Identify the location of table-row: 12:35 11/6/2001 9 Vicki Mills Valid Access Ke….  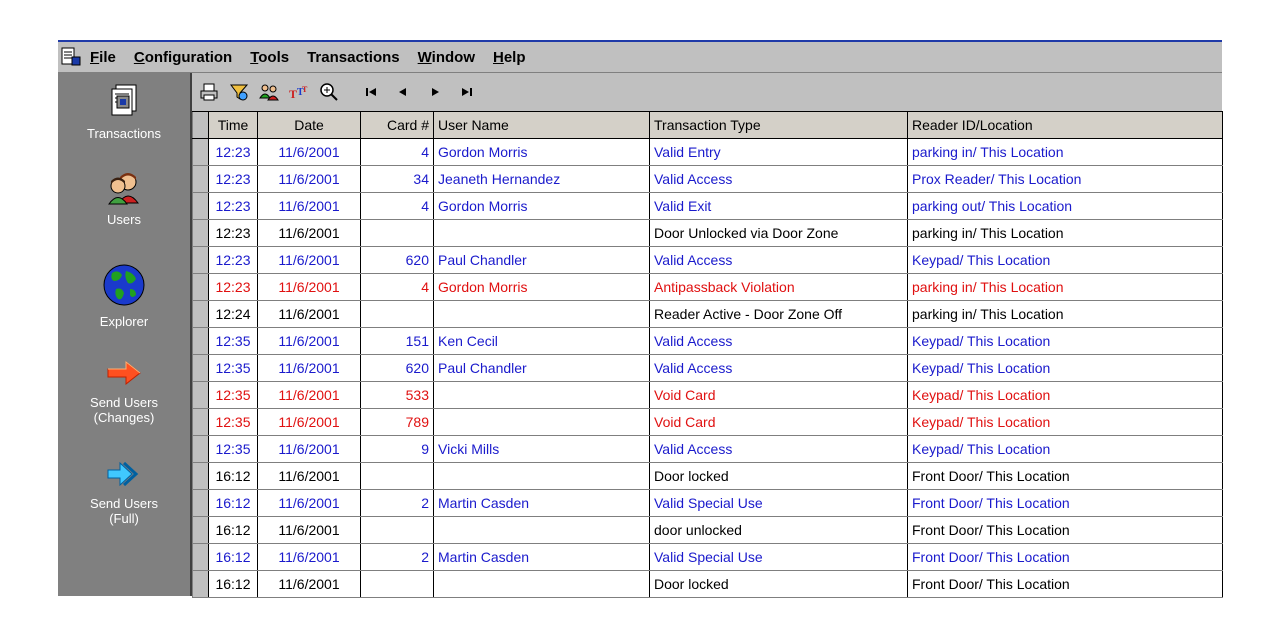
(707, 449).